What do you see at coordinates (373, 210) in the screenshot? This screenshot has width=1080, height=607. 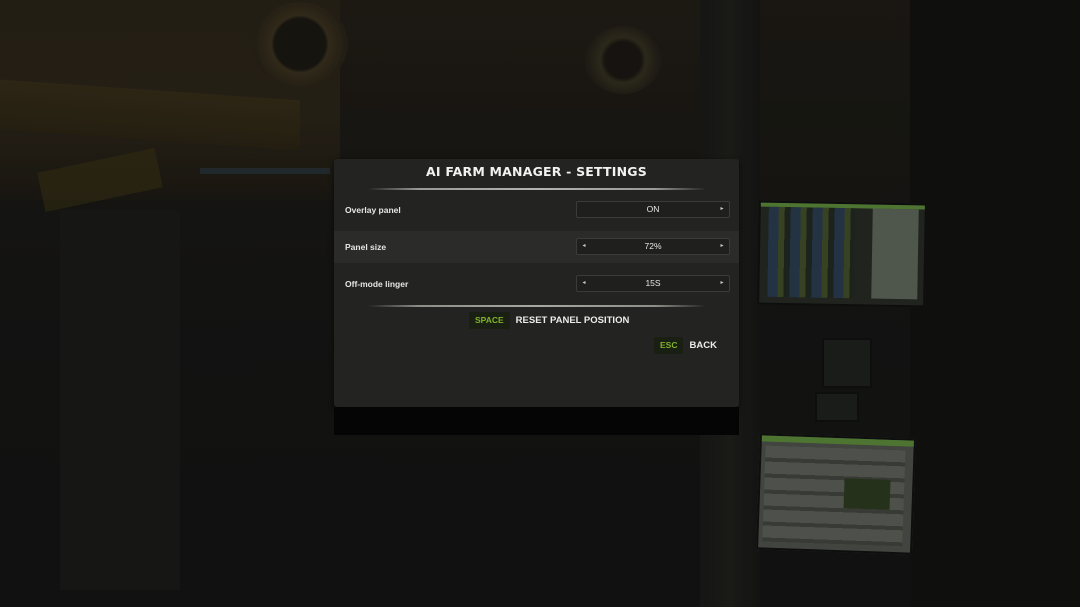 I see `setting-label: Overlay panel` at bounding box center [373, 210].